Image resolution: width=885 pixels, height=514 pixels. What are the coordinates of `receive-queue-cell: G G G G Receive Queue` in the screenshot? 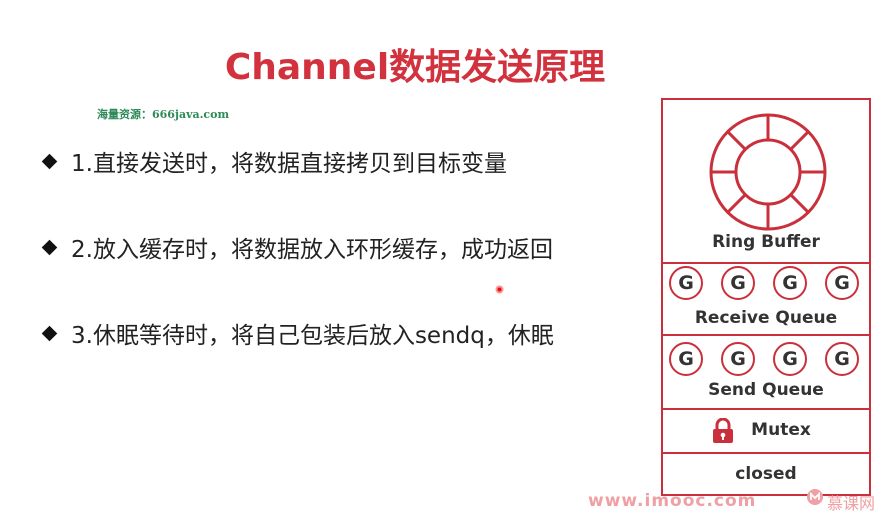 It's located at (766, 299).